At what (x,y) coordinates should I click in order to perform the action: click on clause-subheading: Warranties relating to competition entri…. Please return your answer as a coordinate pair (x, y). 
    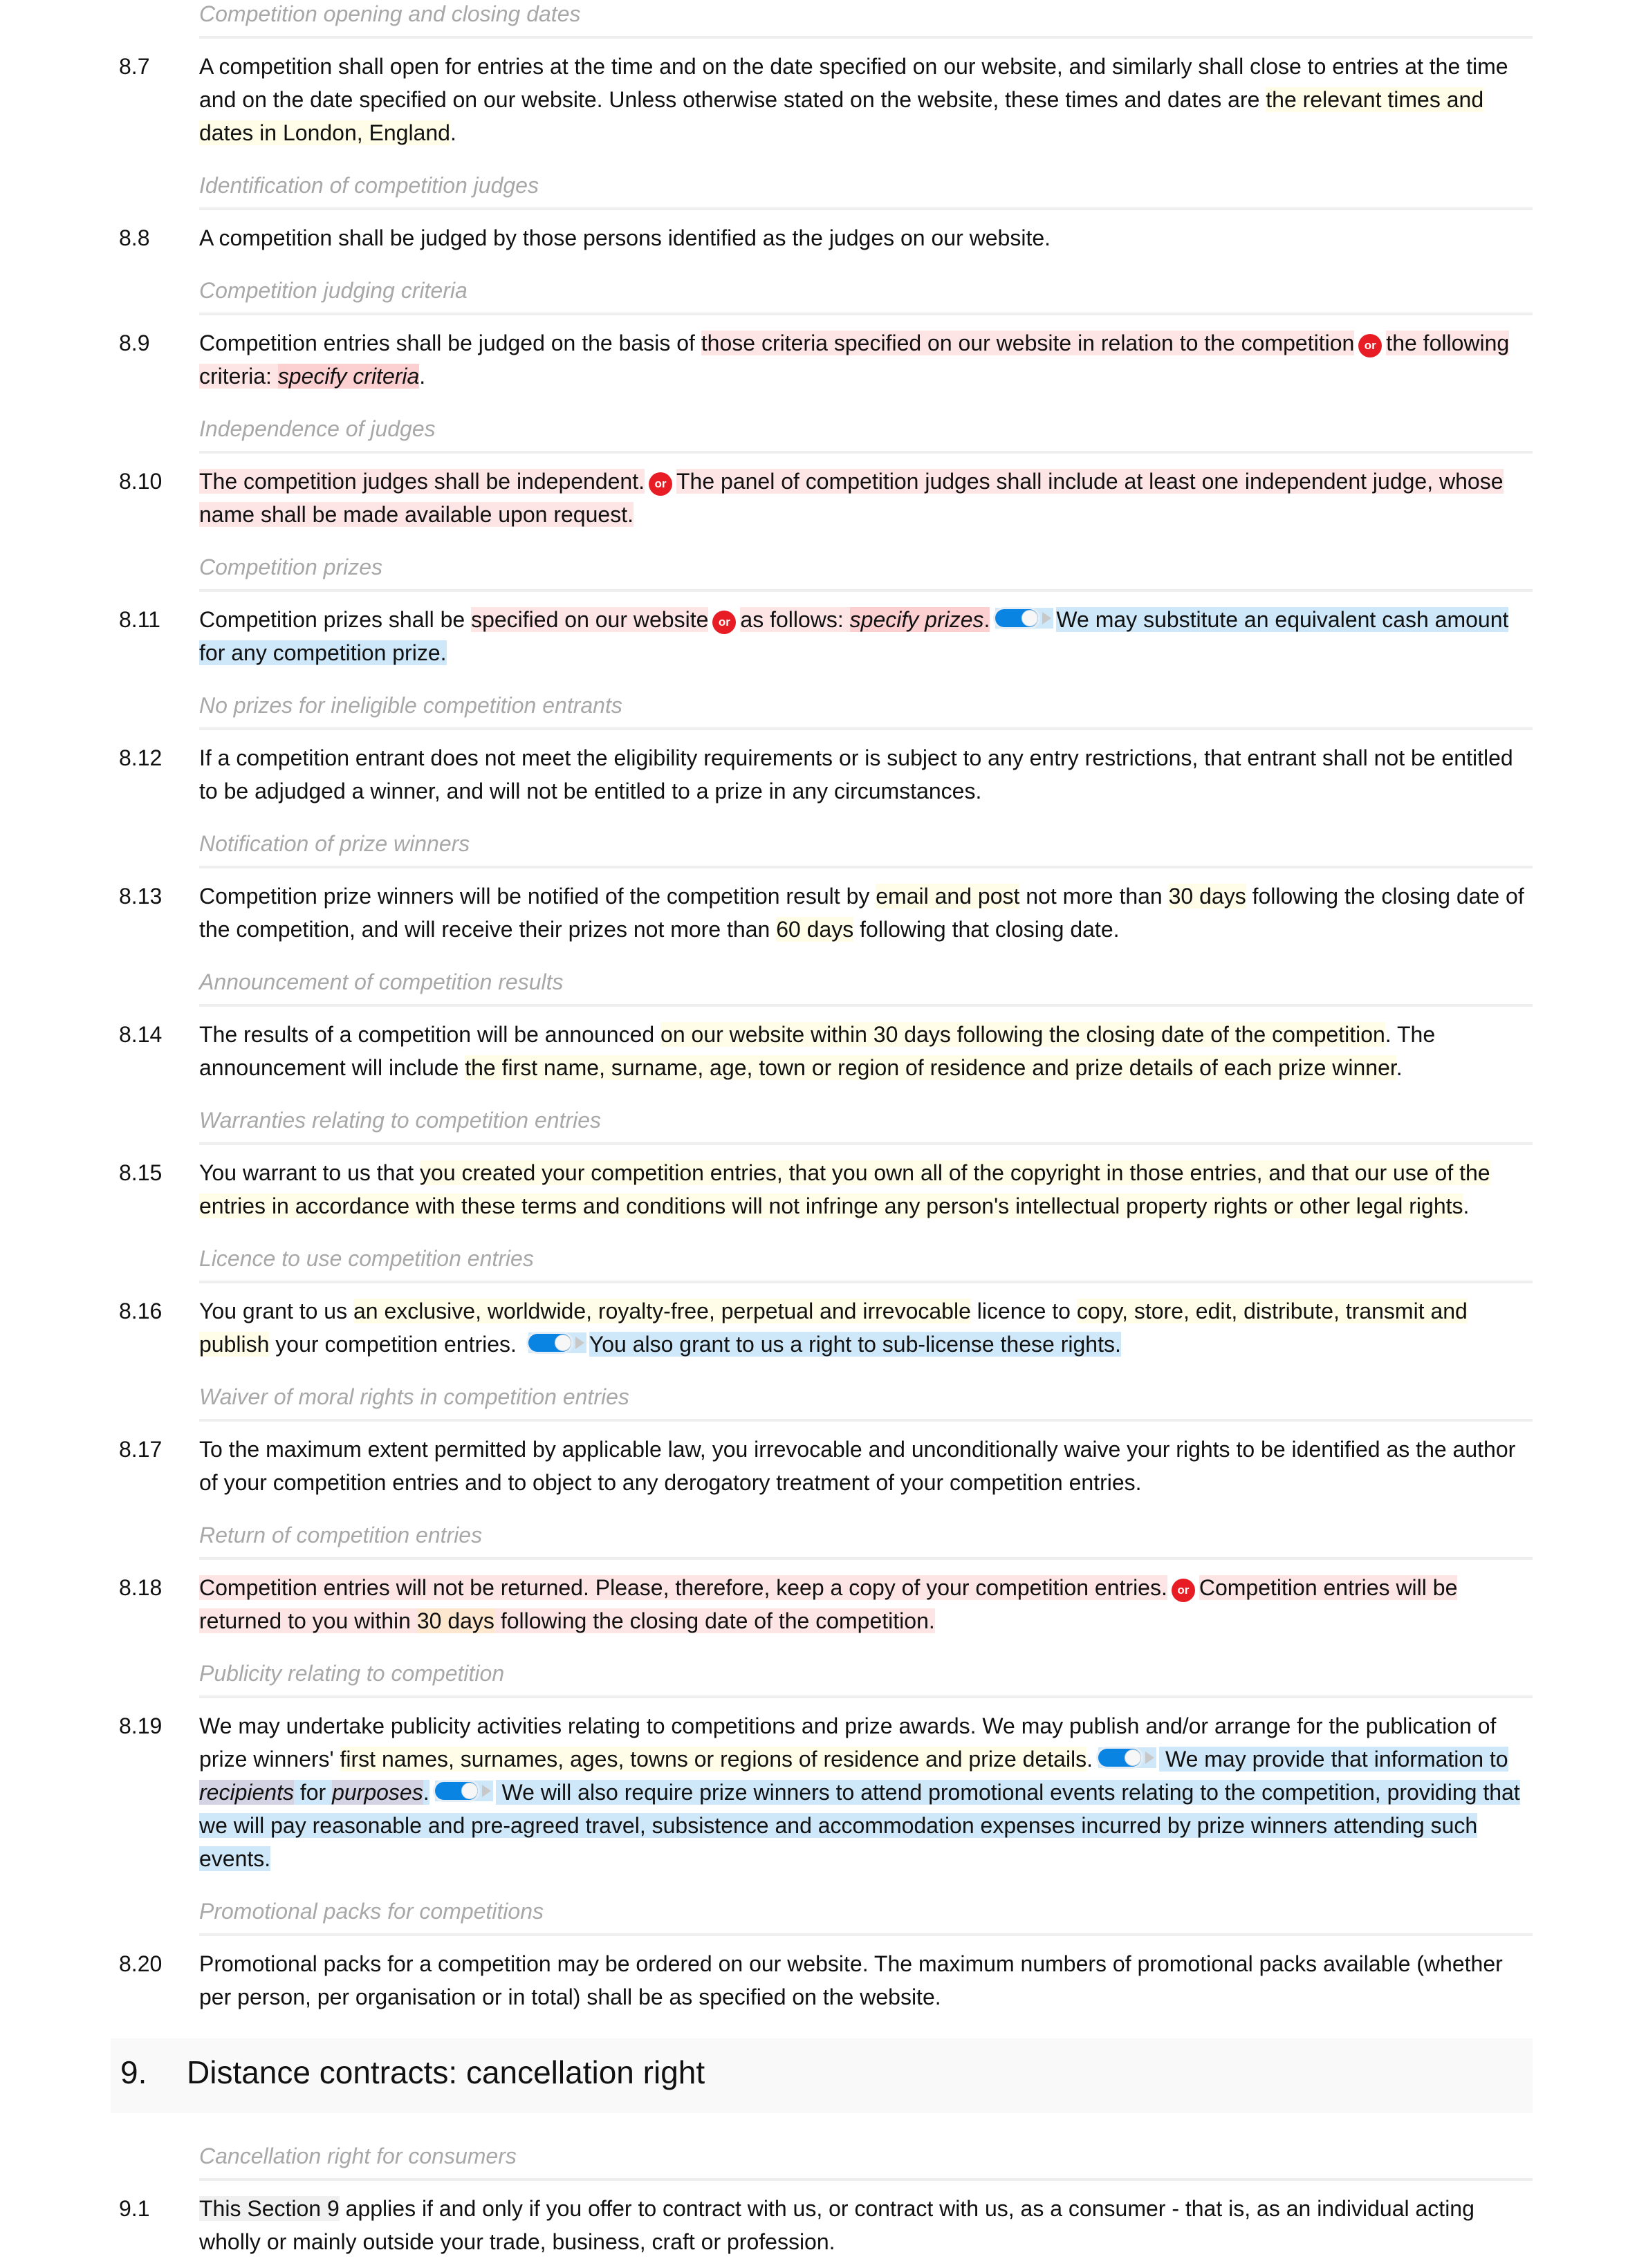
    Looking at the image, I should click on (866, 1119).